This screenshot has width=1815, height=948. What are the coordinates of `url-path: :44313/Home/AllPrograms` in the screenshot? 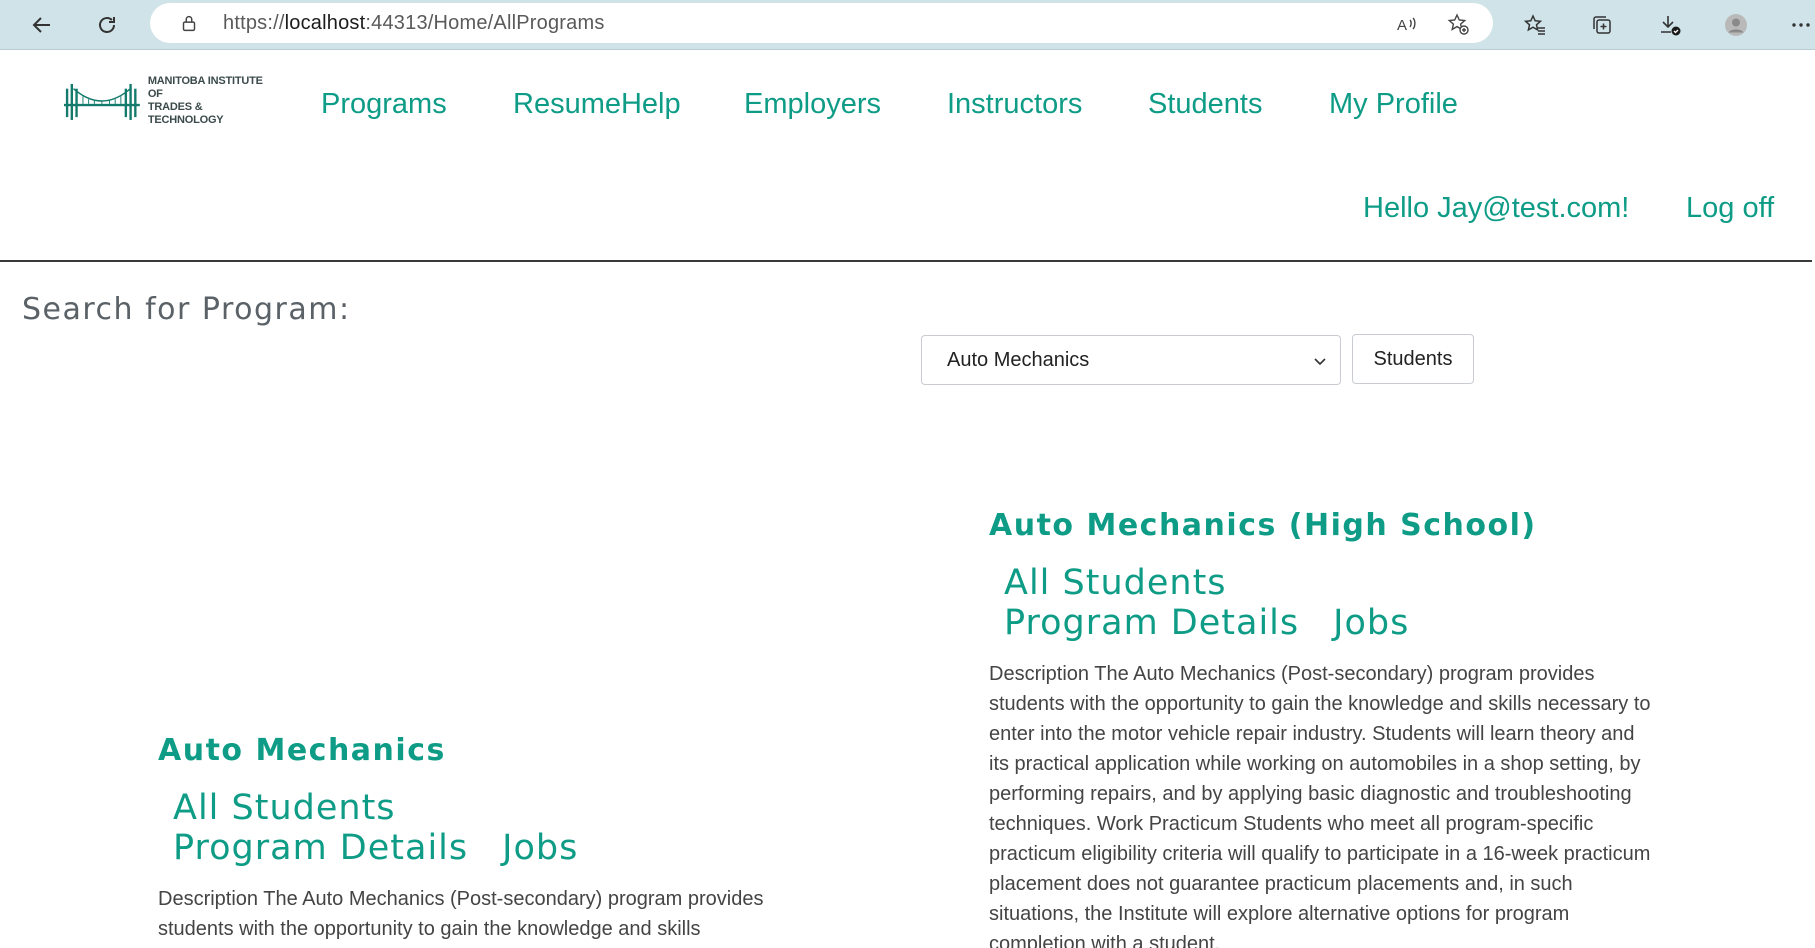 It's located at (485, 23).